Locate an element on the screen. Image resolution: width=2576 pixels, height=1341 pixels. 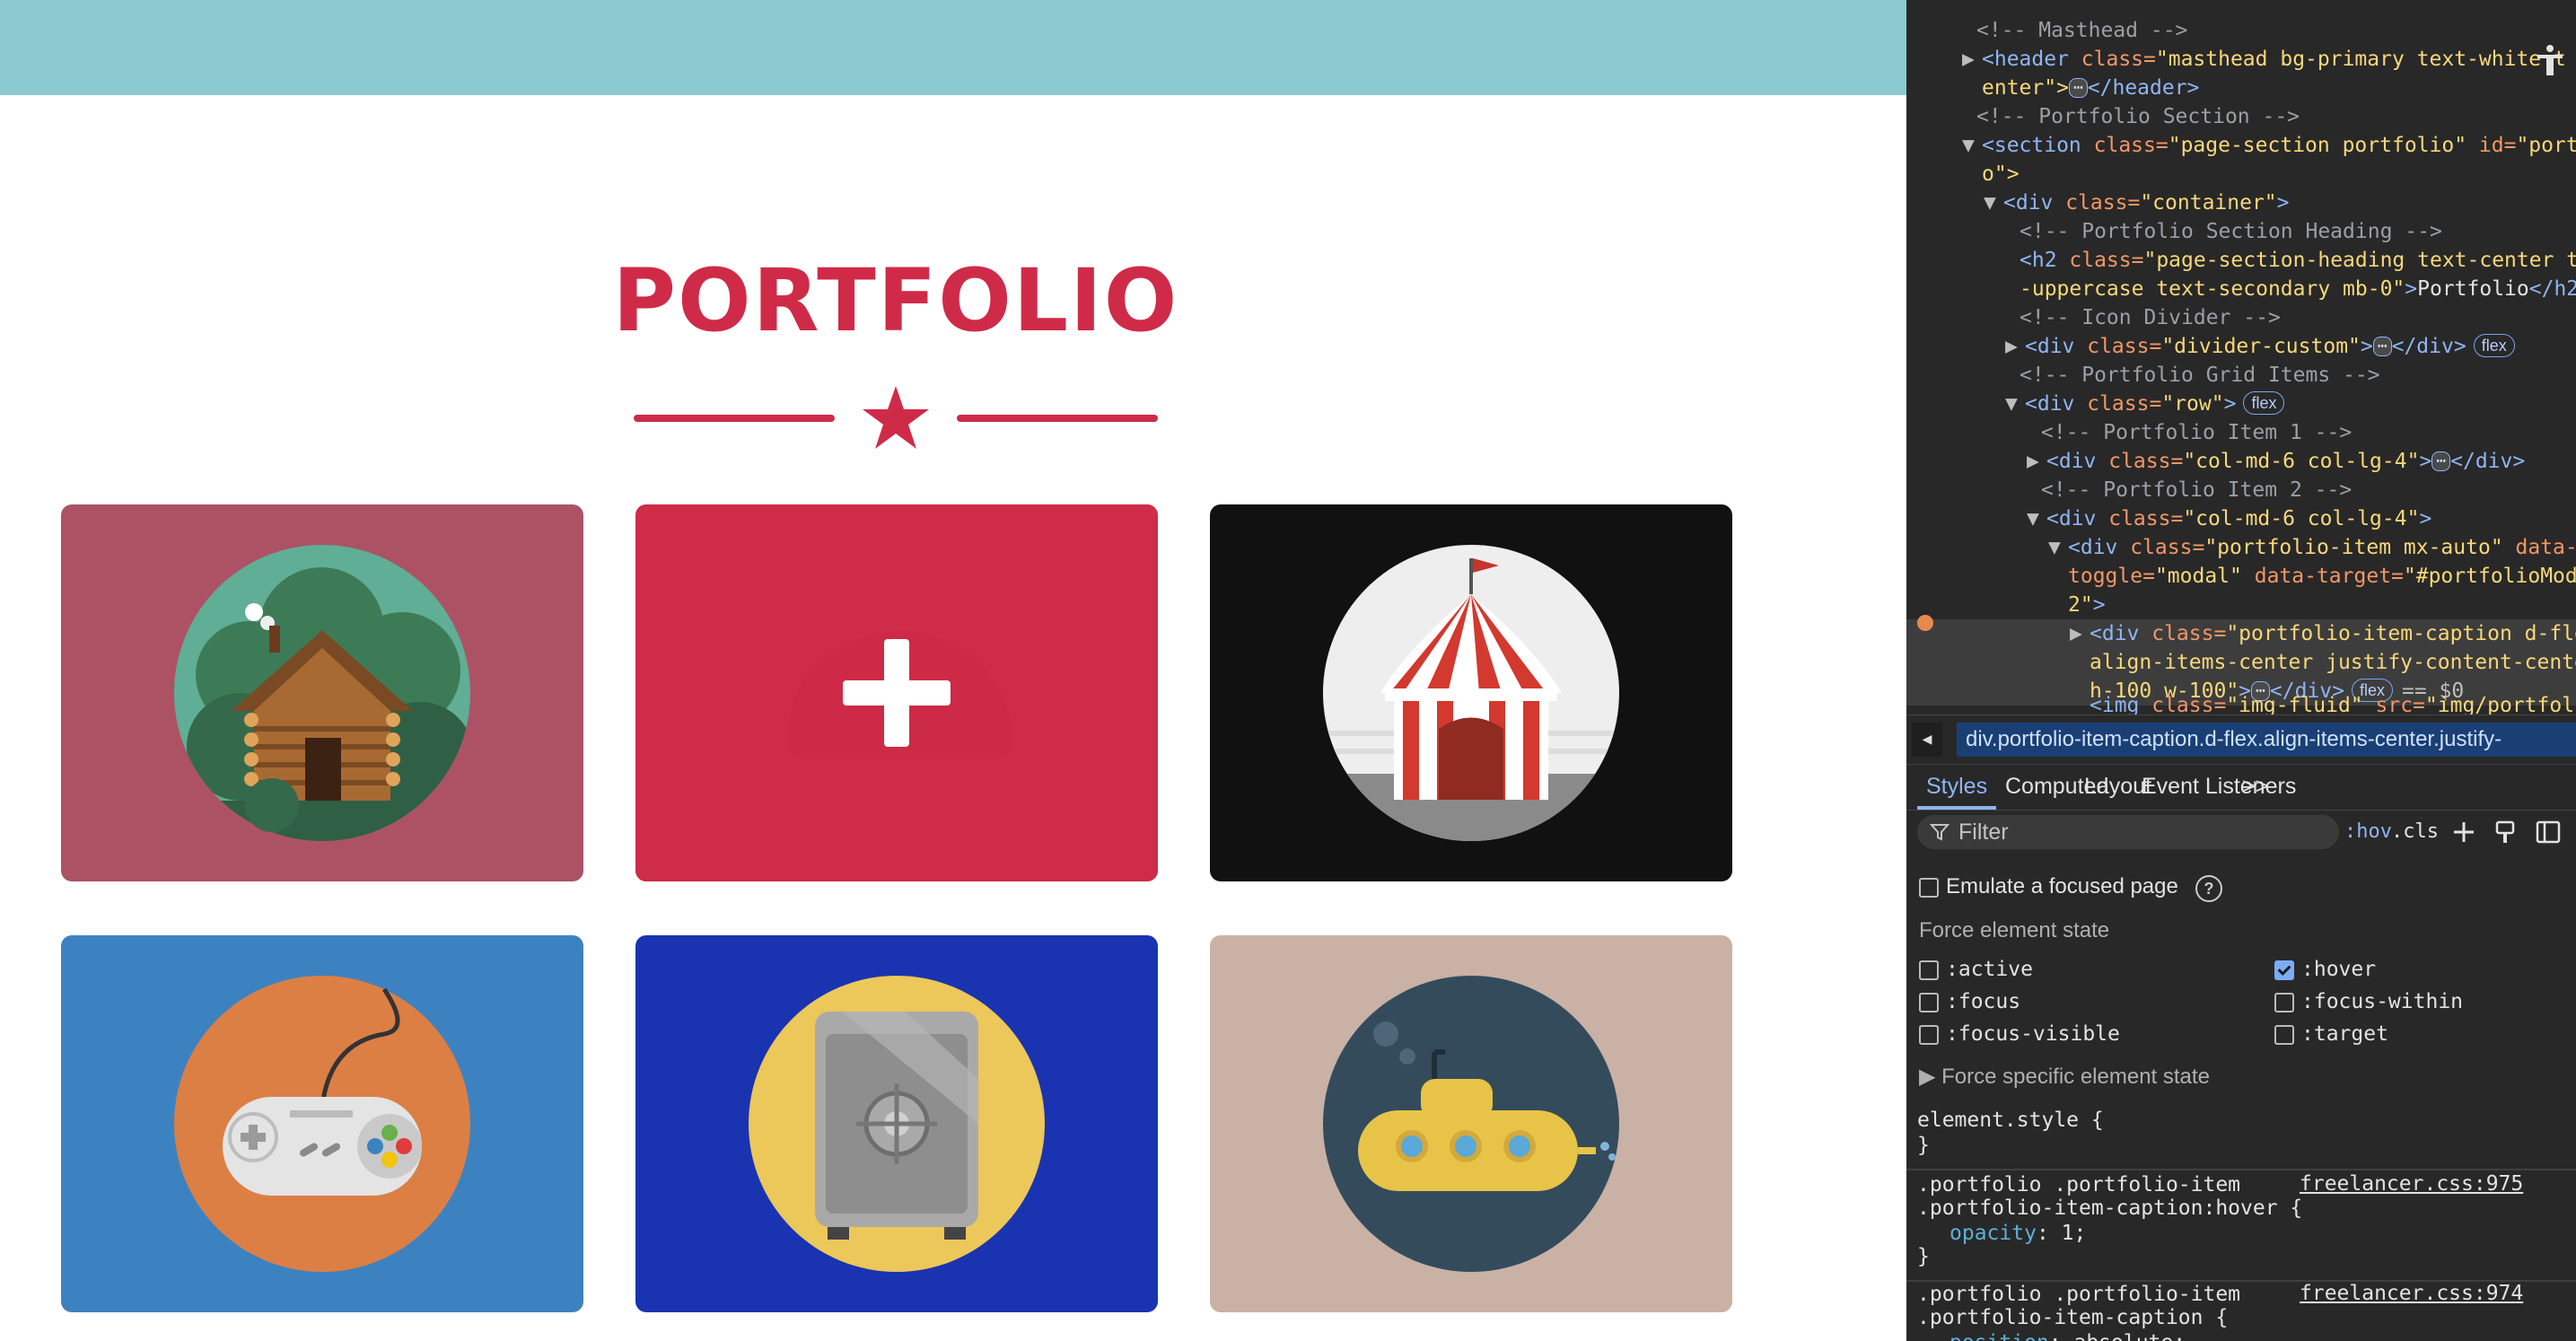
portfolio-heading: PORTFOLIO is located at coordinates (895, 300).